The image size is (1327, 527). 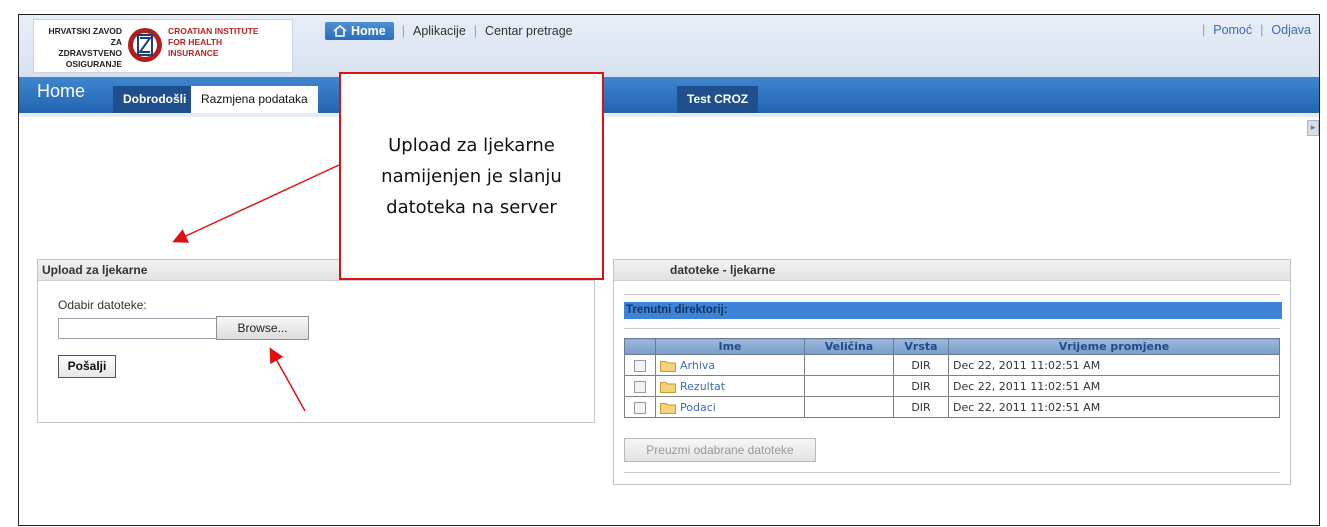 I want to click on emblem-icon, so click(x=145, y=45).